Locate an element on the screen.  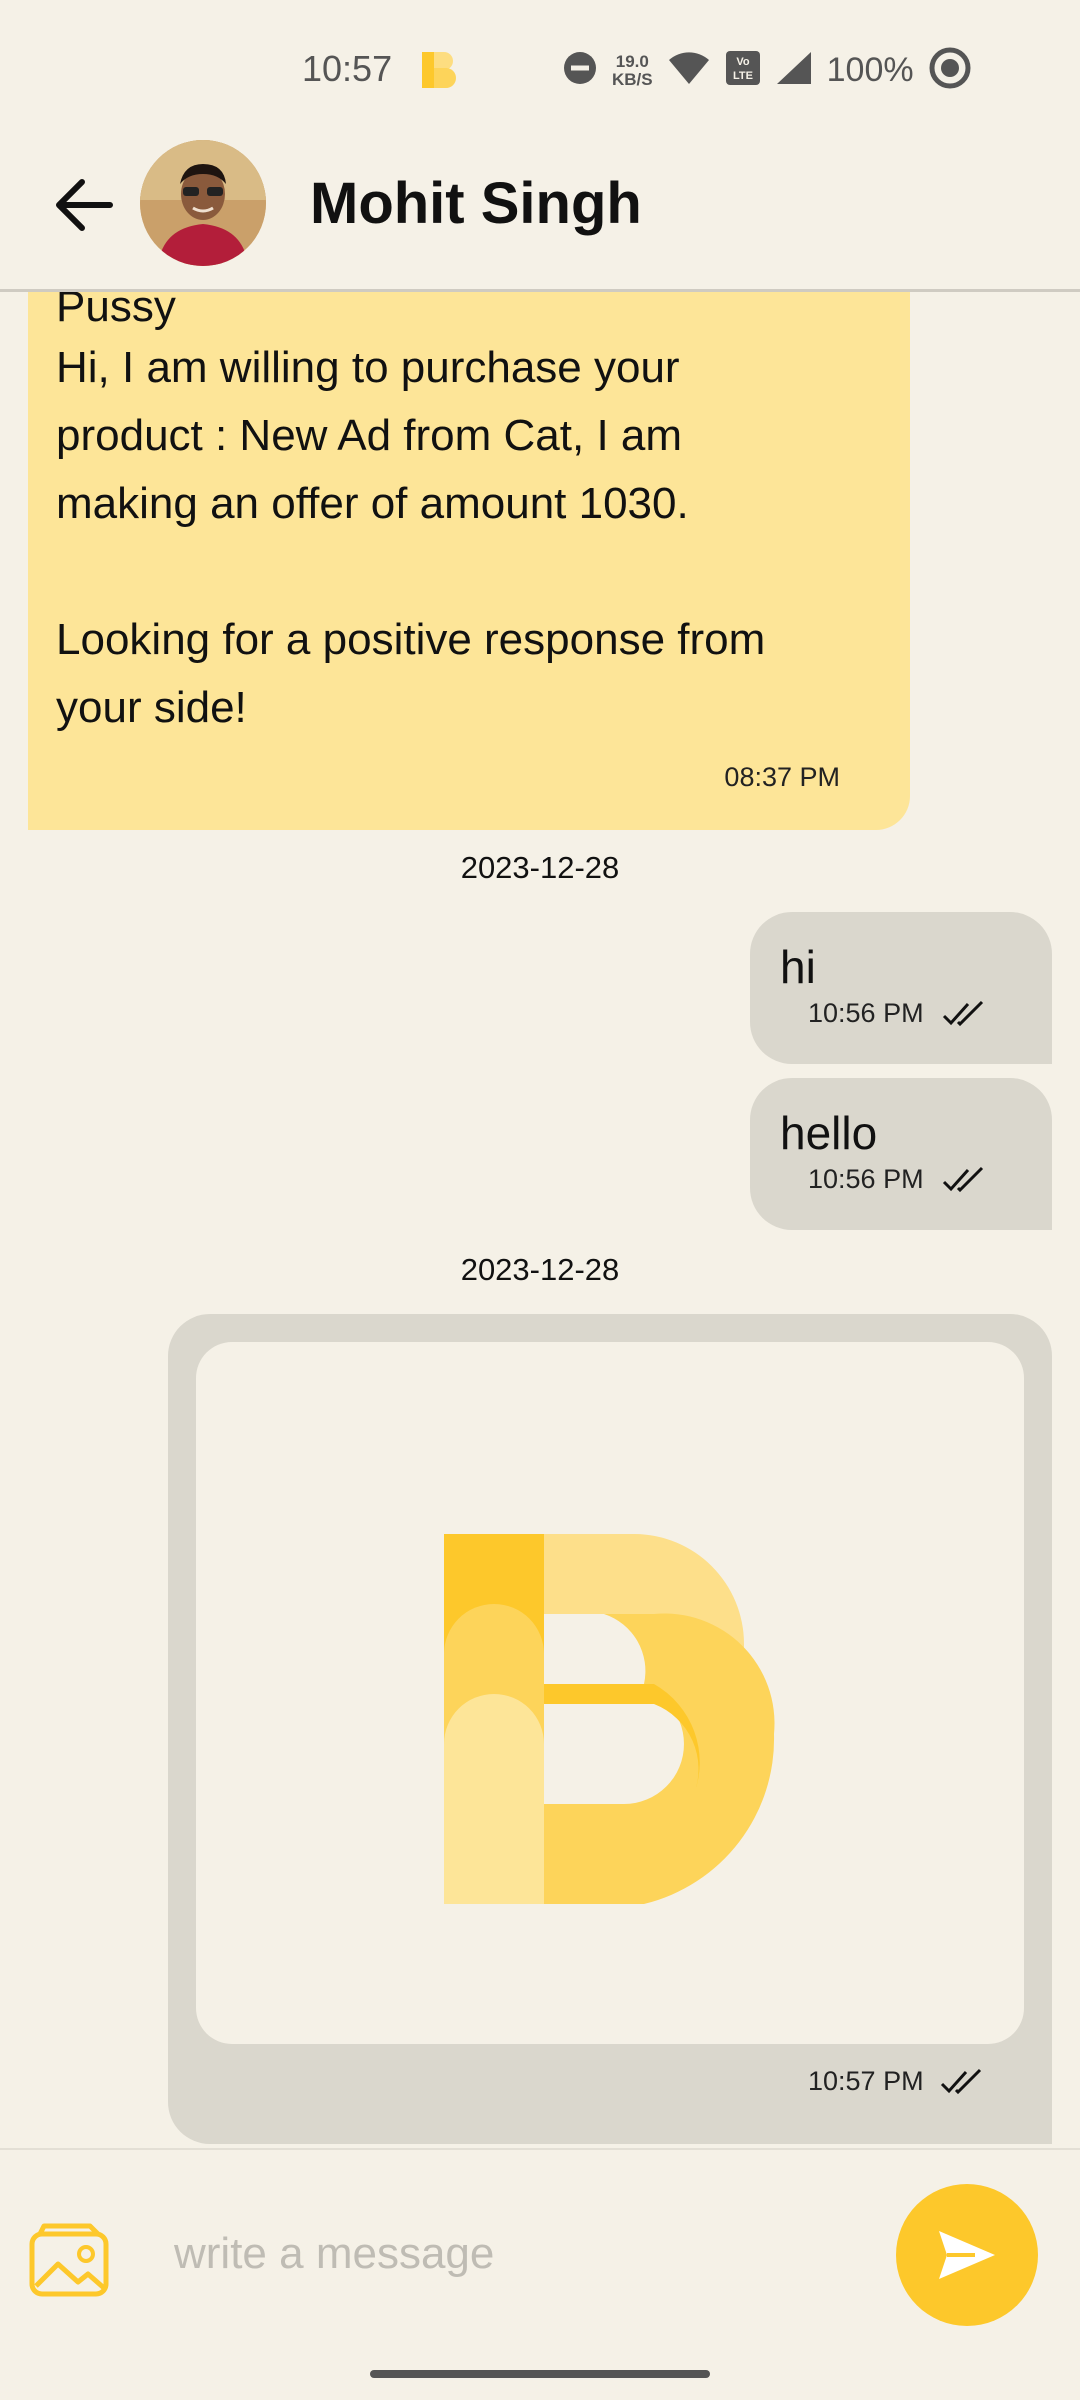
message-text: hi is located at coordinates (798, 967).